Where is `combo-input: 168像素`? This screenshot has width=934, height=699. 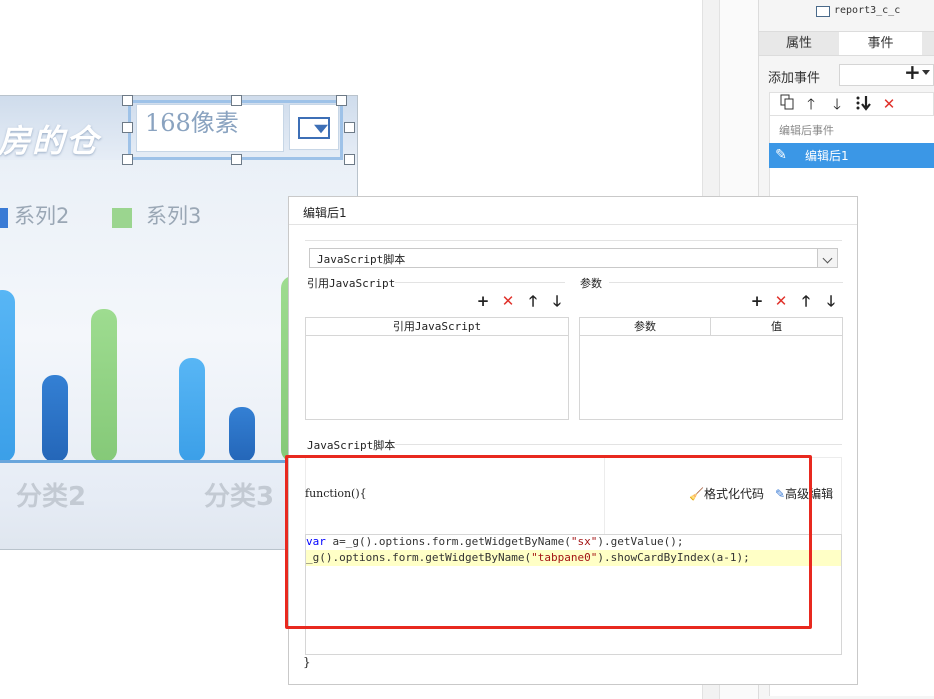
combo-input: 168像素 is located at coordinates (210, 128).